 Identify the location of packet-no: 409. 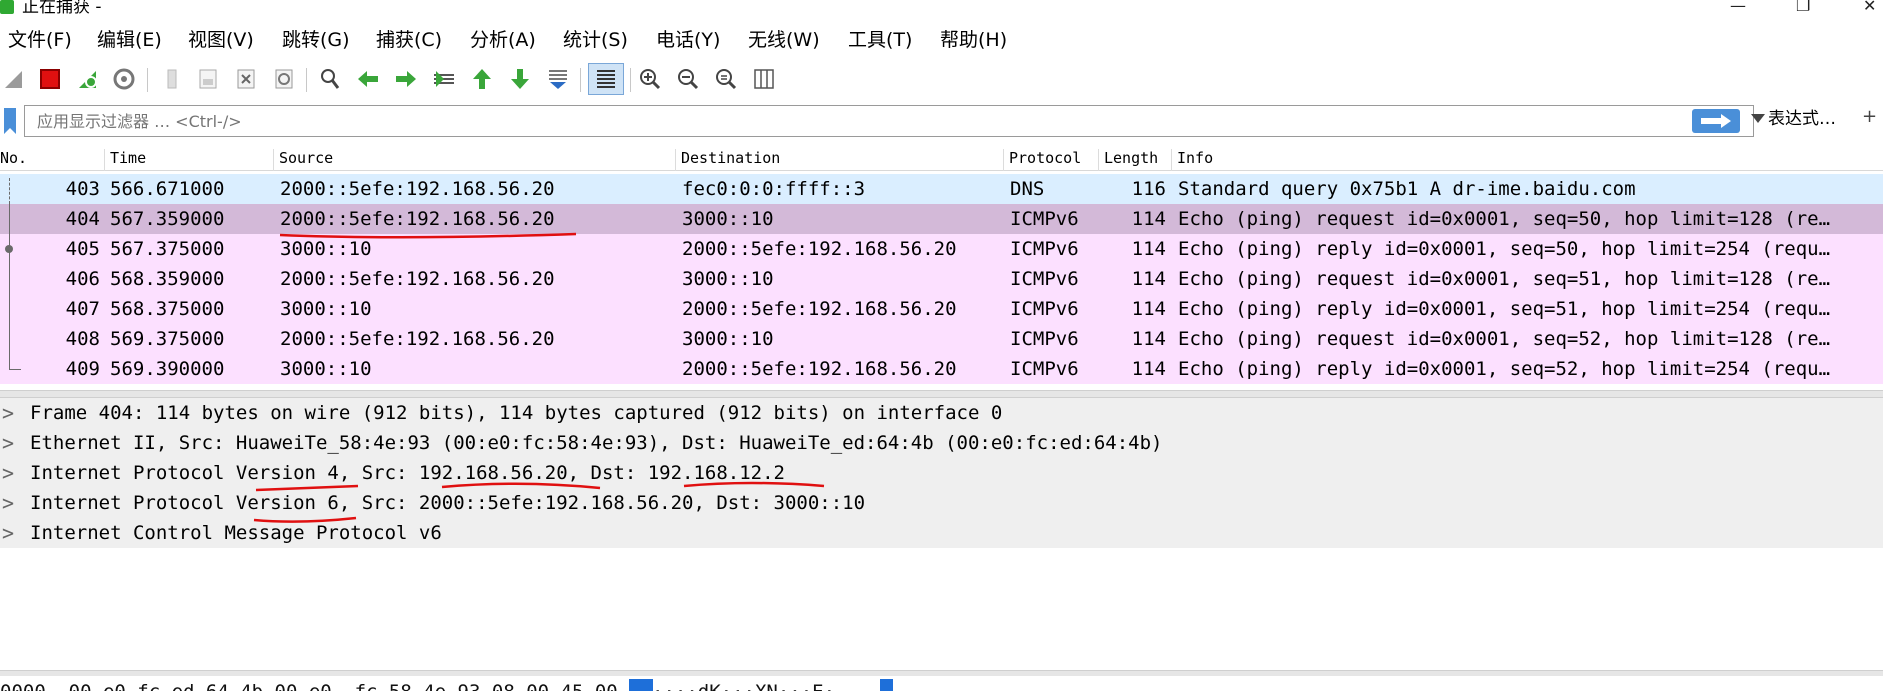
(82, 369).